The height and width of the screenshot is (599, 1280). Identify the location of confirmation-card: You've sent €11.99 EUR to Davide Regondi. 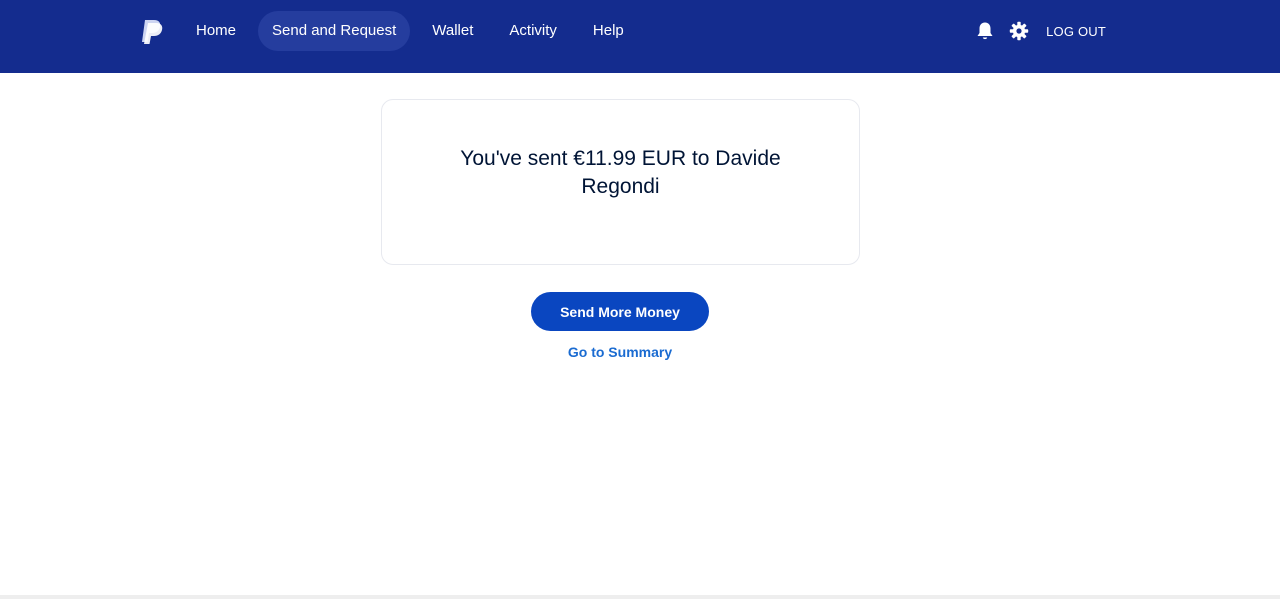
(620, 182).